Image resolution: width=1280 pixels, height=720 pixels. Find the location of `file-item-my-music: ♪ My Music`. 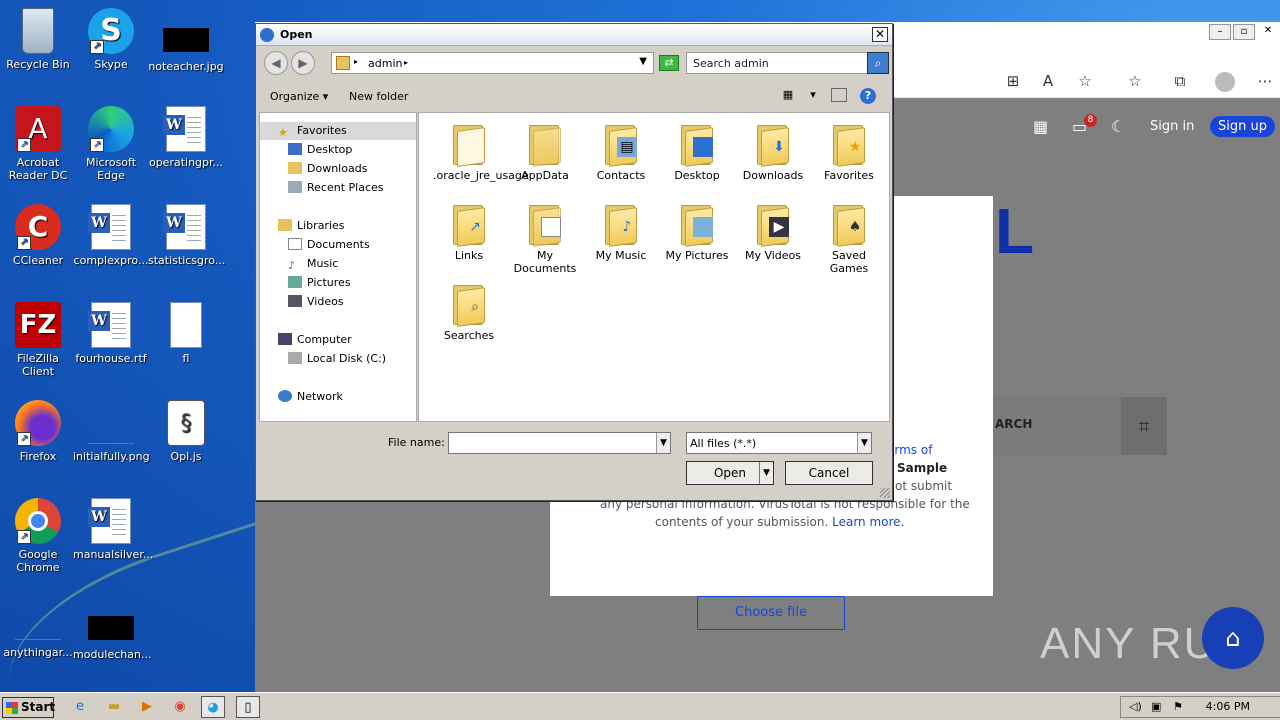

file-item-my-music: ♪ My Music is located at coordinates (621, 230).